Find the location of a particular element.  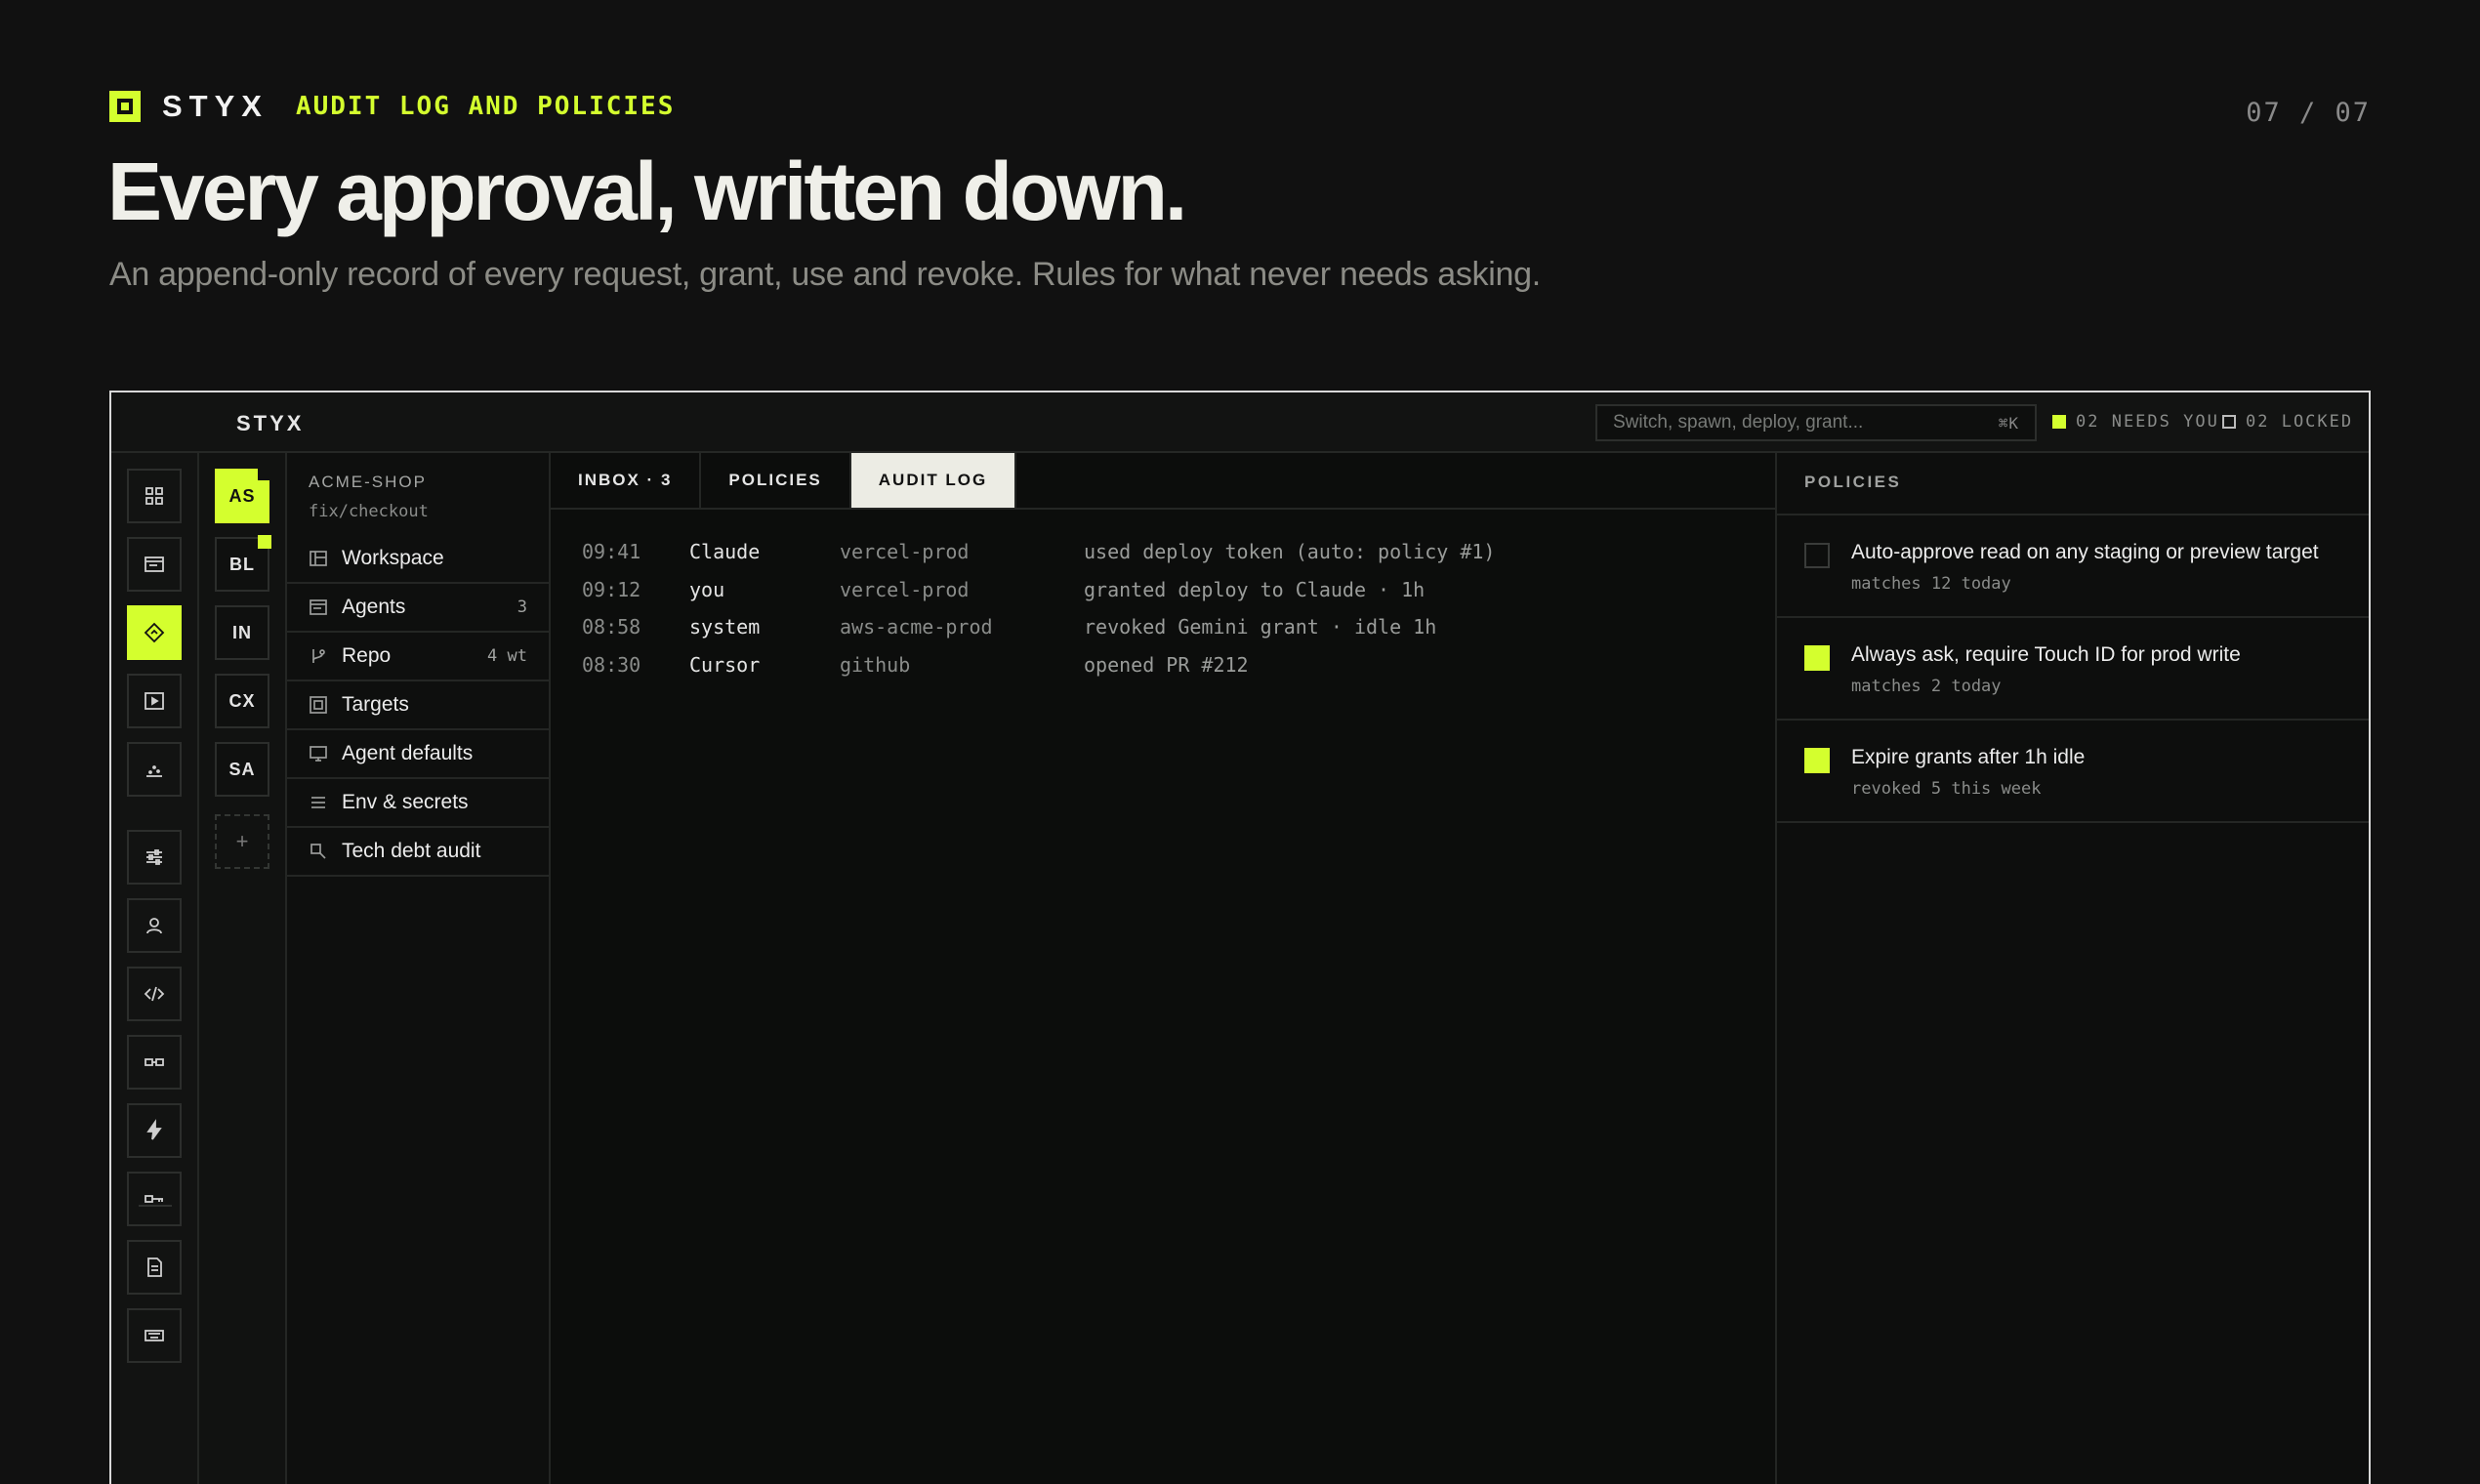

grid-icon is located at coordinates (154, 496).